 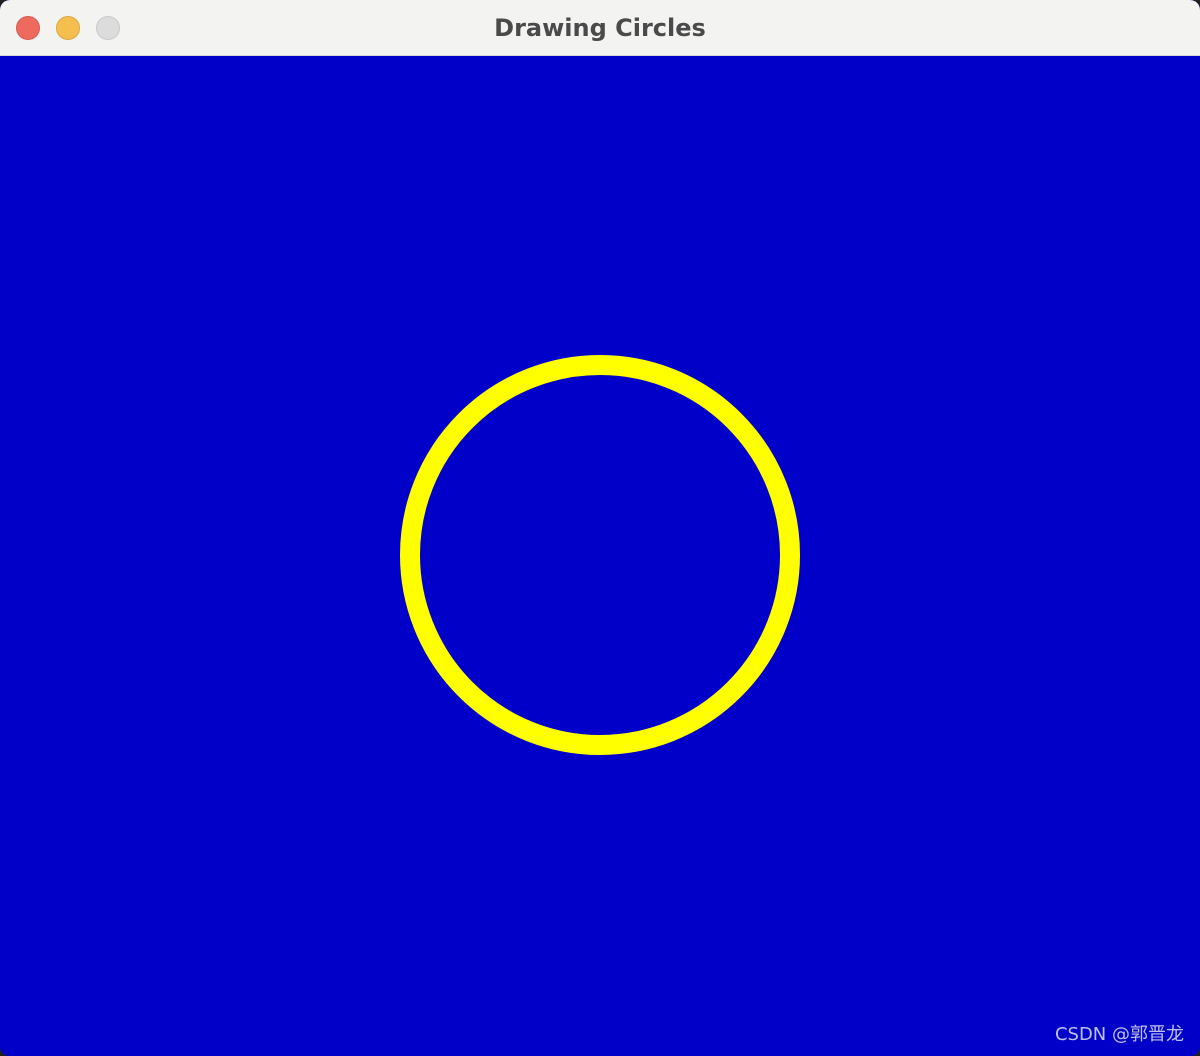 I want to click on title-bar: Drawing Circles, so click(x=600, y=28).